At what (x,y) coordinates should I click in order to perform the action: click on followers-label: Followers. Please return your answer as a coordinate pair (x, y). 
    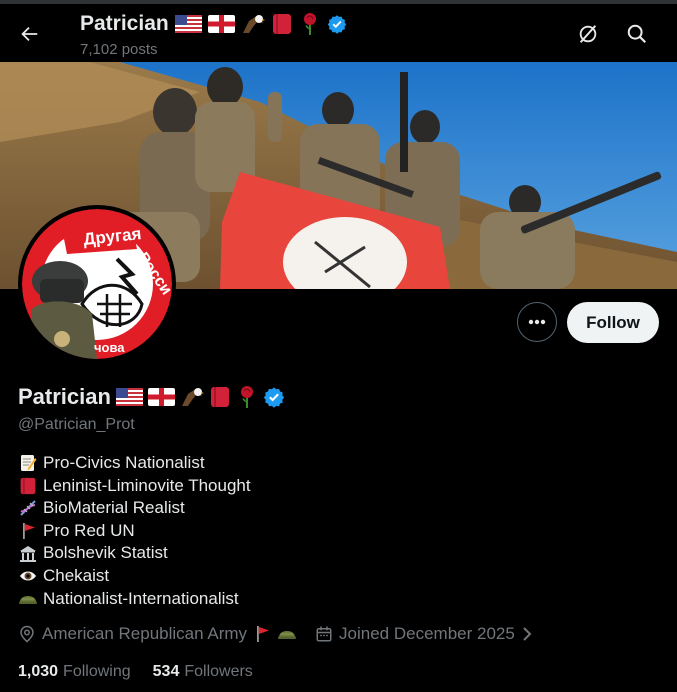
    Looking at the image, I should click on (218, 671).